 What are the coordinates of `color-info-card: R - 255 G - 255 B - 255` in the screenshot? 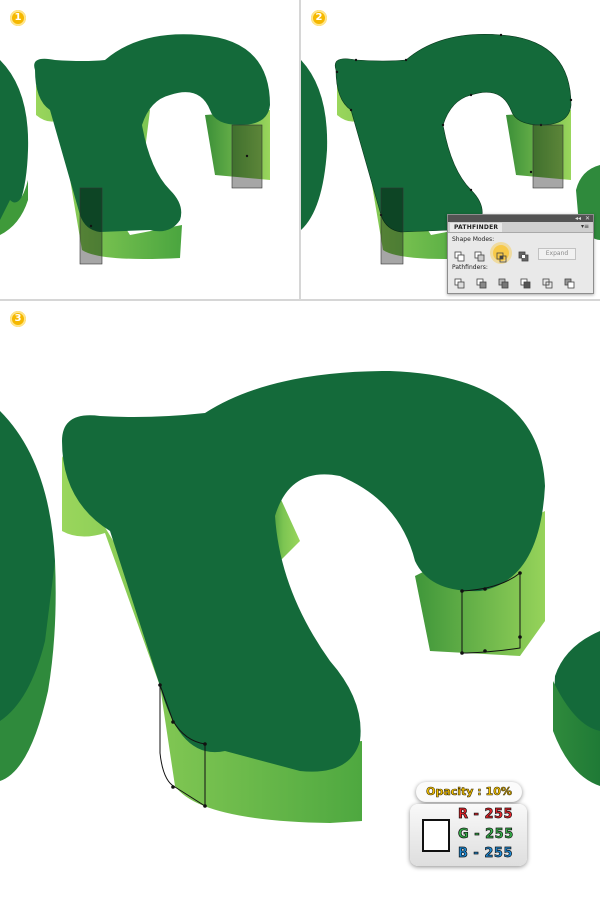 It's located at (468, 835).